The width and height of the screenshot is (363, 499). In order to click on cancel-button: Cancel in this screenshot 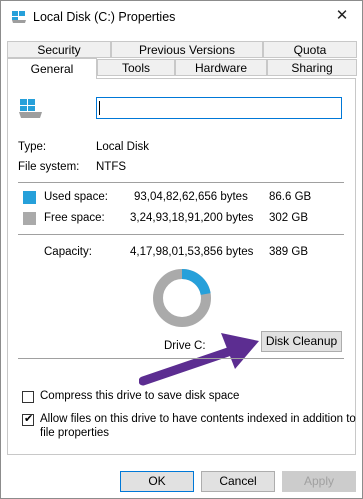, I will do `click(238, 481)`.